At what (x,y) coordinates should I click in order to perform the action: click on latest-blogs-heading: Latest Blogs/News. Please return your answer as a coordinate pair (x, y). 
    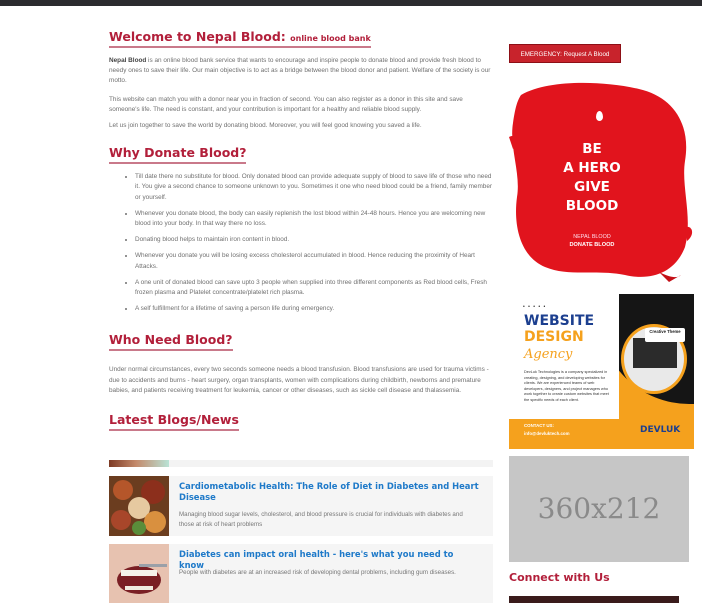
    Looking at the image, I should click on (174, 422).